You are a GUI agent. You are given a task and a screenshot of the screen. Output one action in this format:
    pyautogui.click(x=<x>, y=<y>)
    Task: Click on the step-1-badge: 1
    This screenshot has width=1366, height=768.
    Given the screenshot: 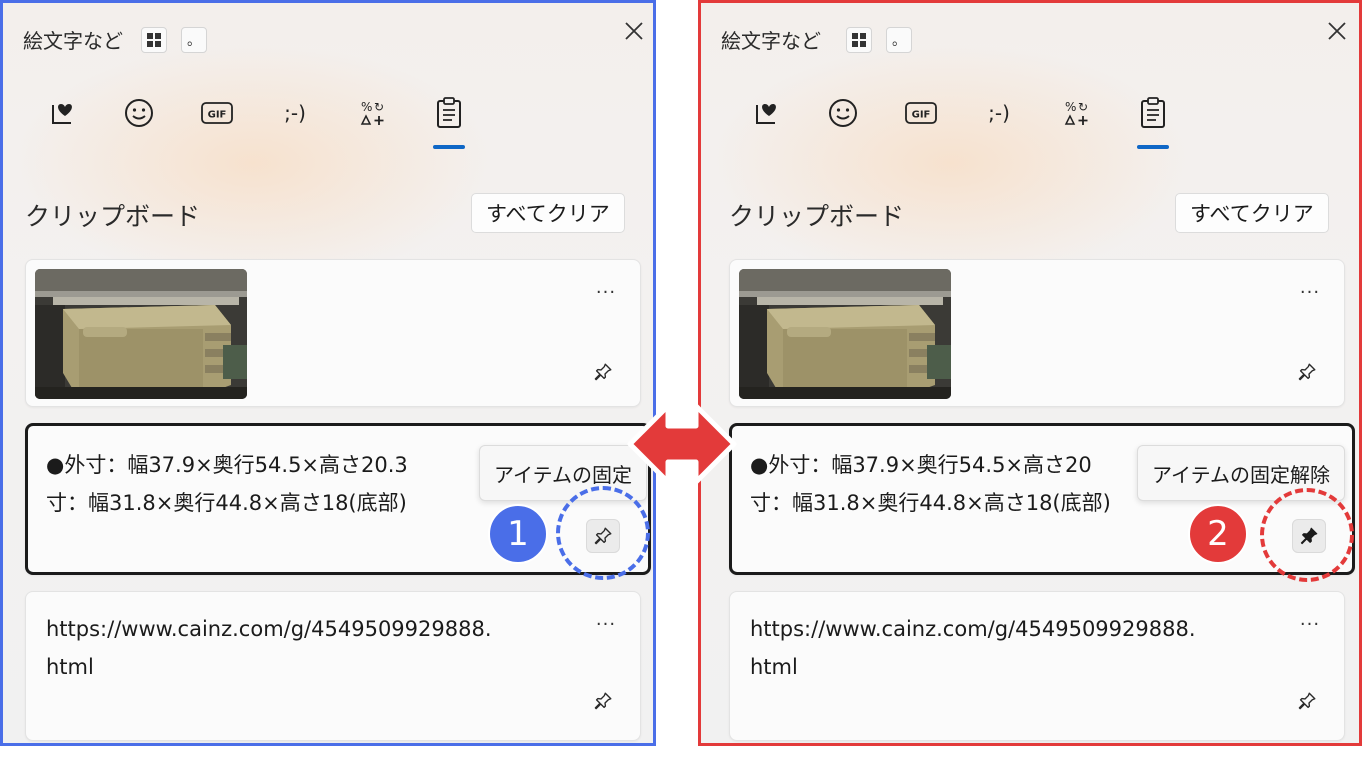 What is the action you would take?
    pyautogui.click(x=518, y=534)
    